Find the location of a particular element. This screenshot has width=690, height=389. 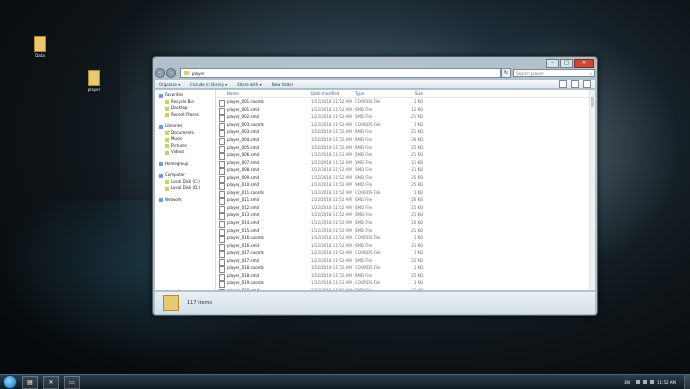

column-header-date: Date modified is located at coordinates (333, 93).